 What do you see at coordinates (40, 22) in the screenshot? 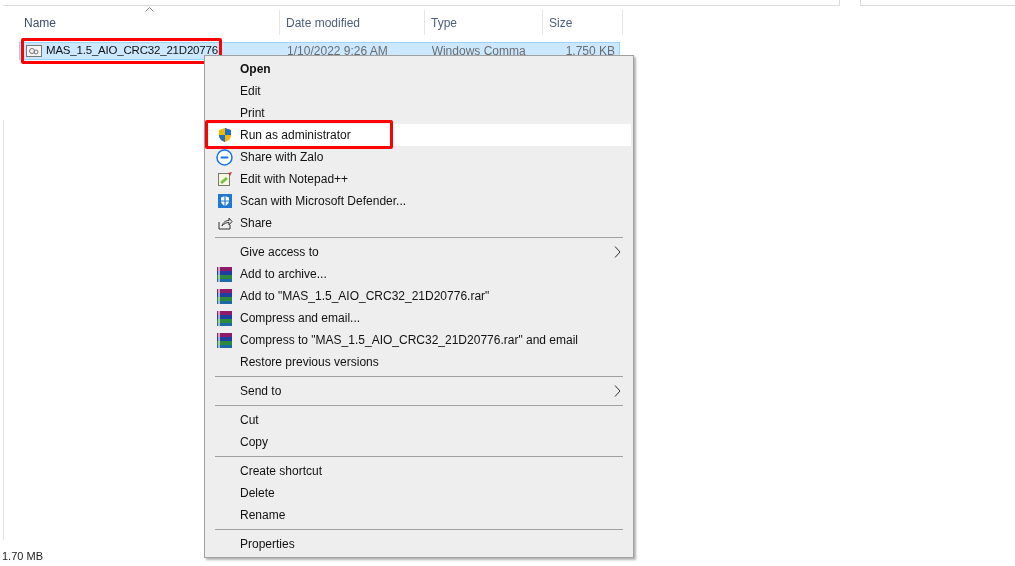
I see `column-header: Name` at bounding box center [40, 22].